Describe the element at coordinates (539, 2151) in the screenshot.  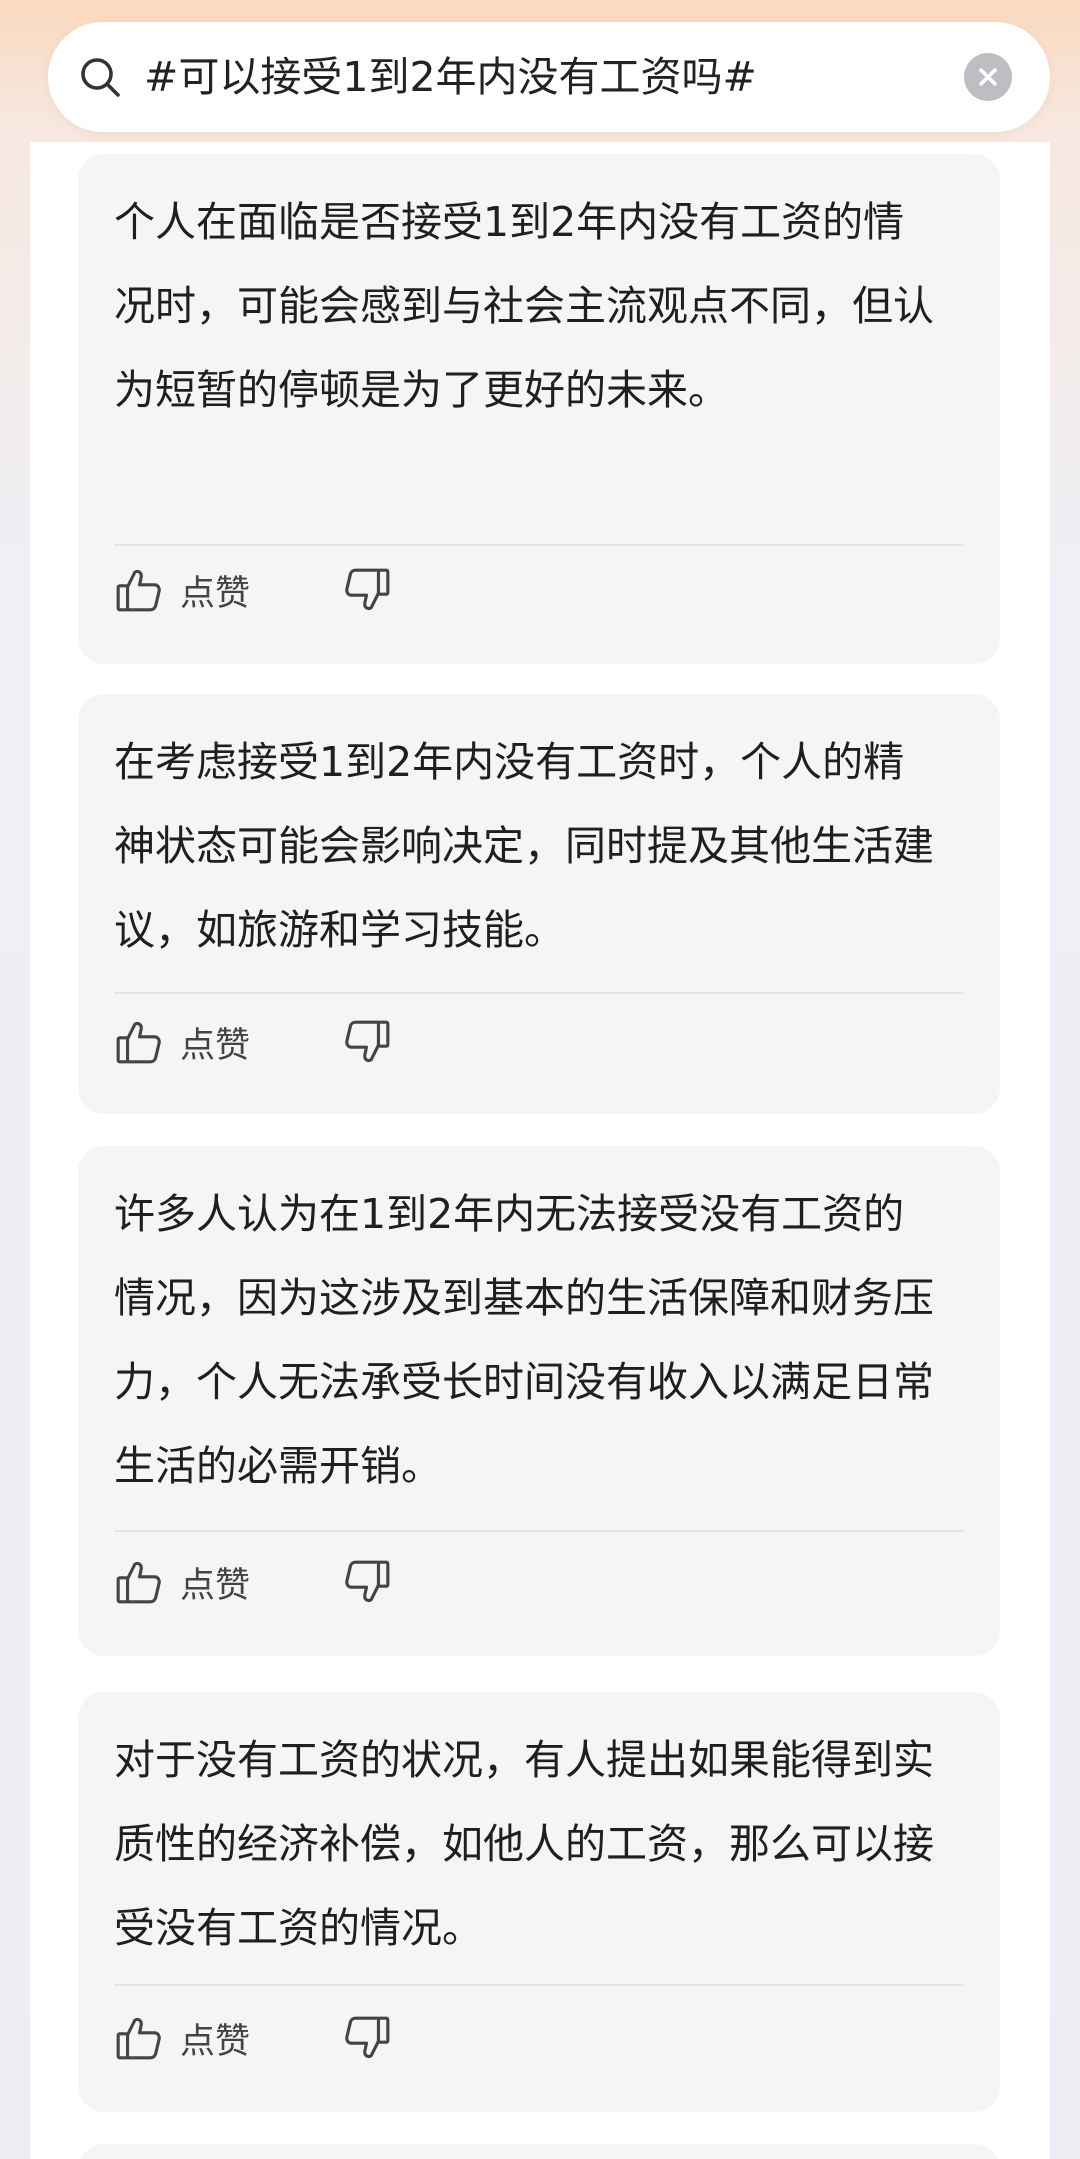
I see `answer-card-partial` at that location.